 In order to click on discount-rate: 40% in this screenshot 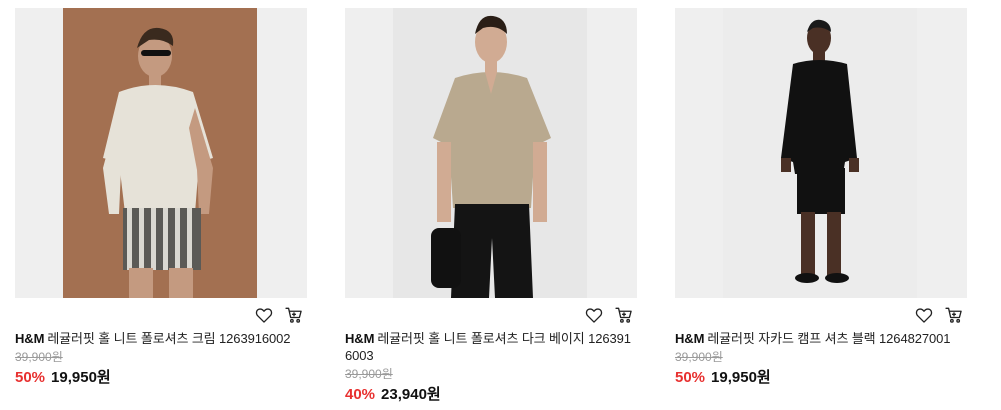, I will do `click(360, 394)`.